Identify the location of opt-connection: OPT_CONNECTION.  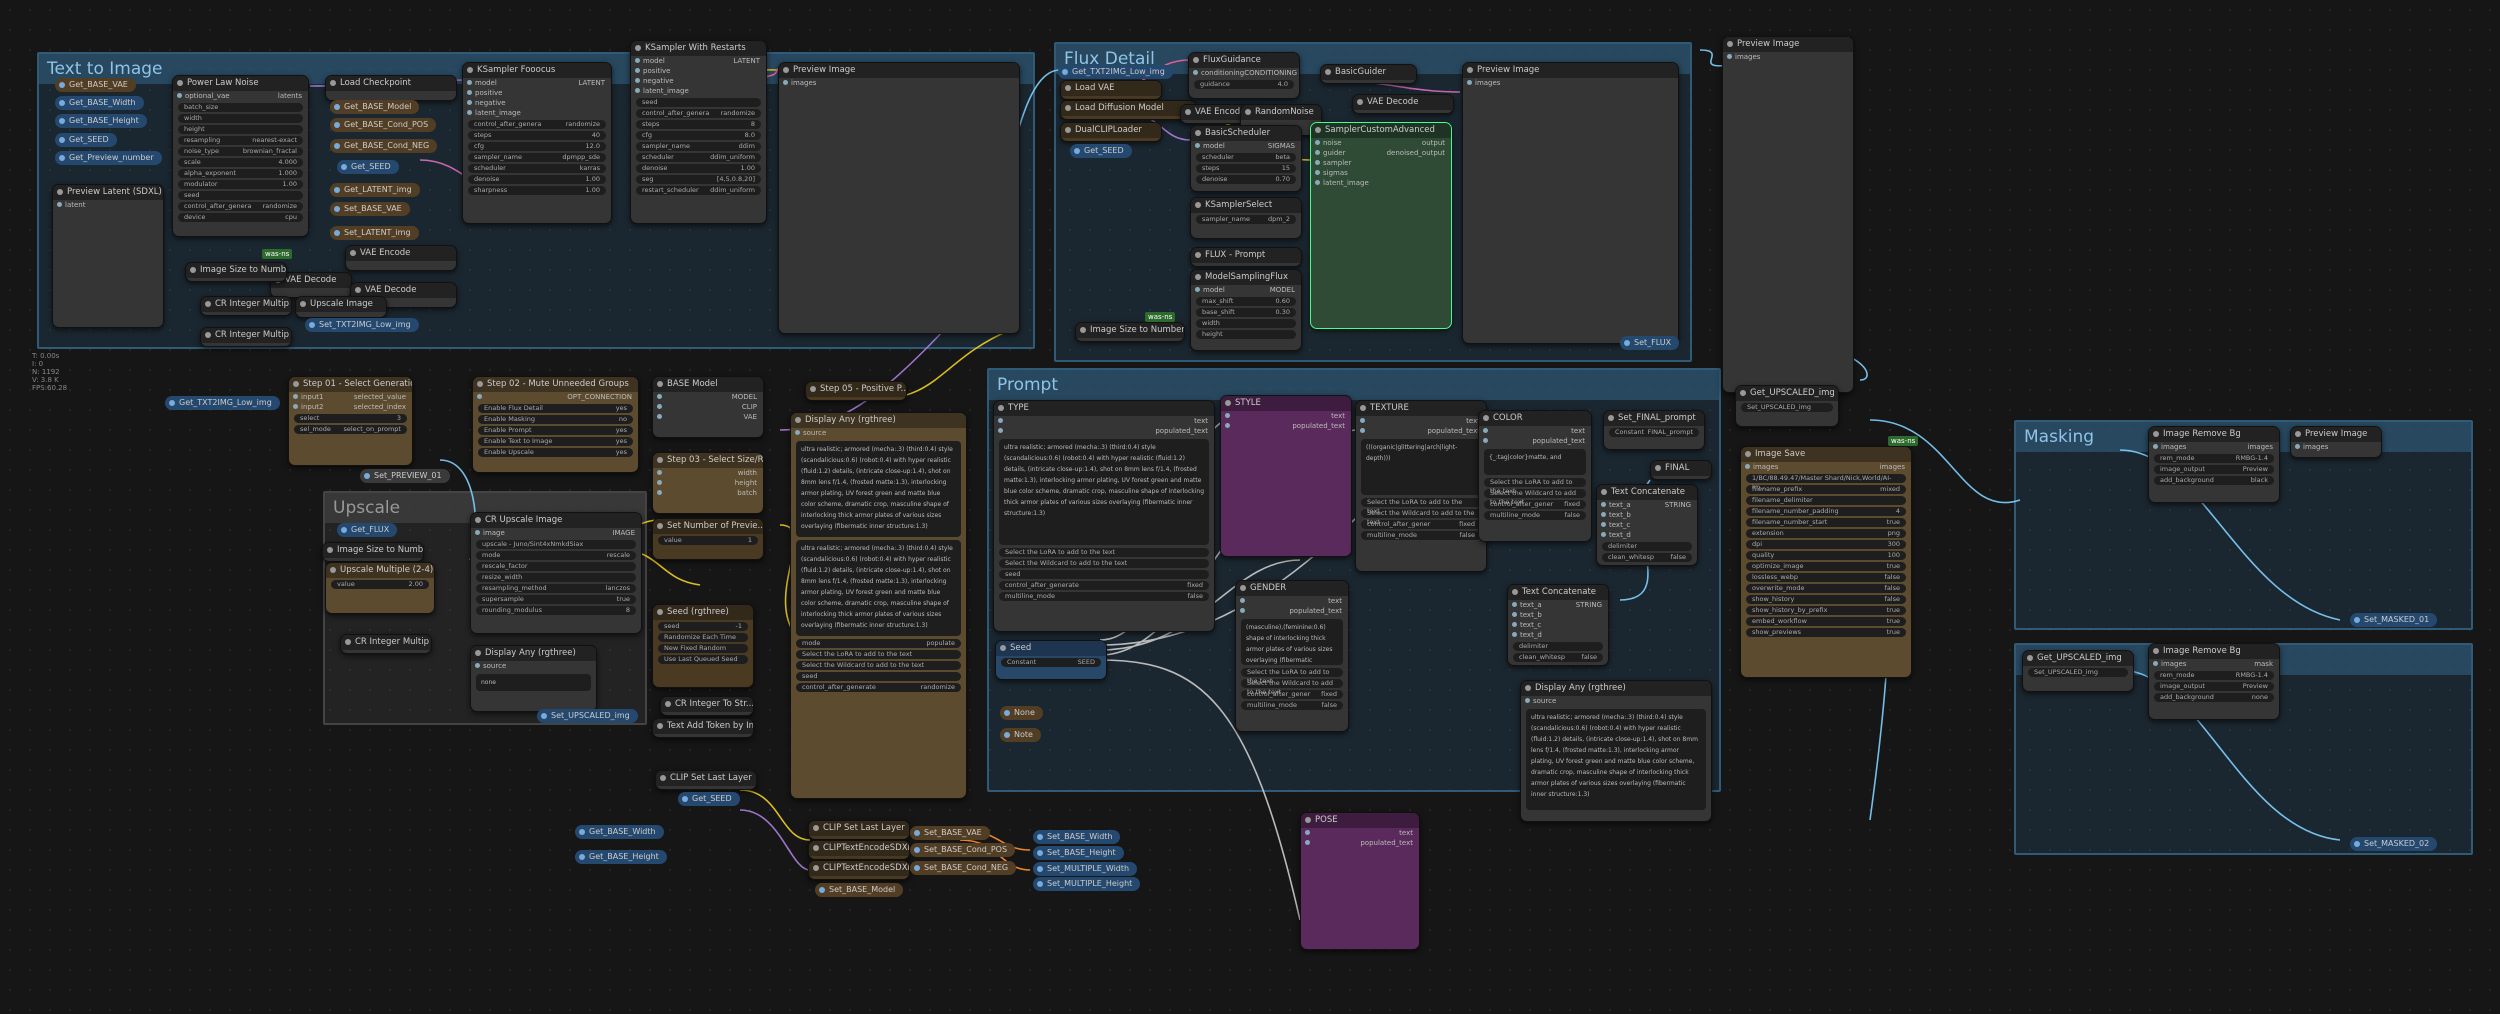
(555, 397).